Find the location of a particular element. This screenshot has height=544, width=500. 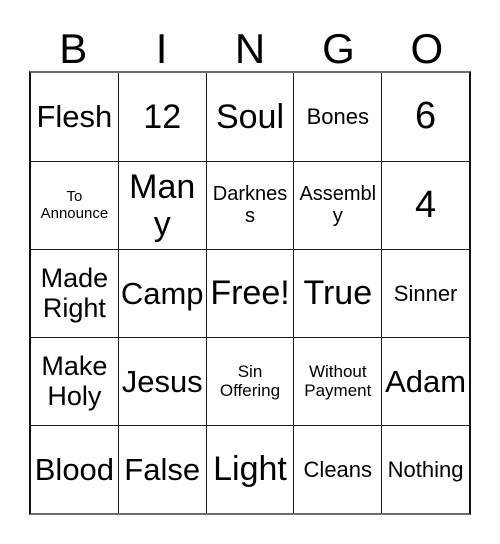

bingo-cell-label: Cleans is located at coordinates (338, 469).